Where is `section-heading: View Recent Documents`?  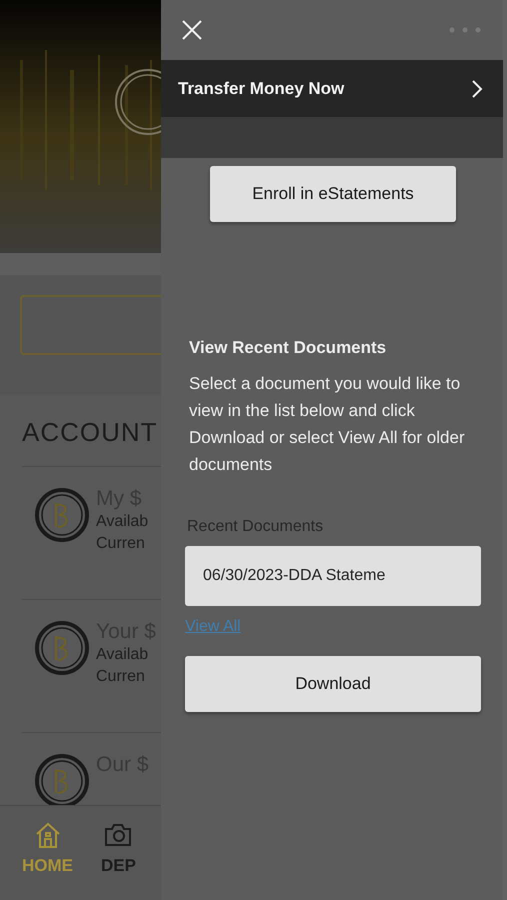 section-heading: View Recent Documents is located at coordinates (288, 348).